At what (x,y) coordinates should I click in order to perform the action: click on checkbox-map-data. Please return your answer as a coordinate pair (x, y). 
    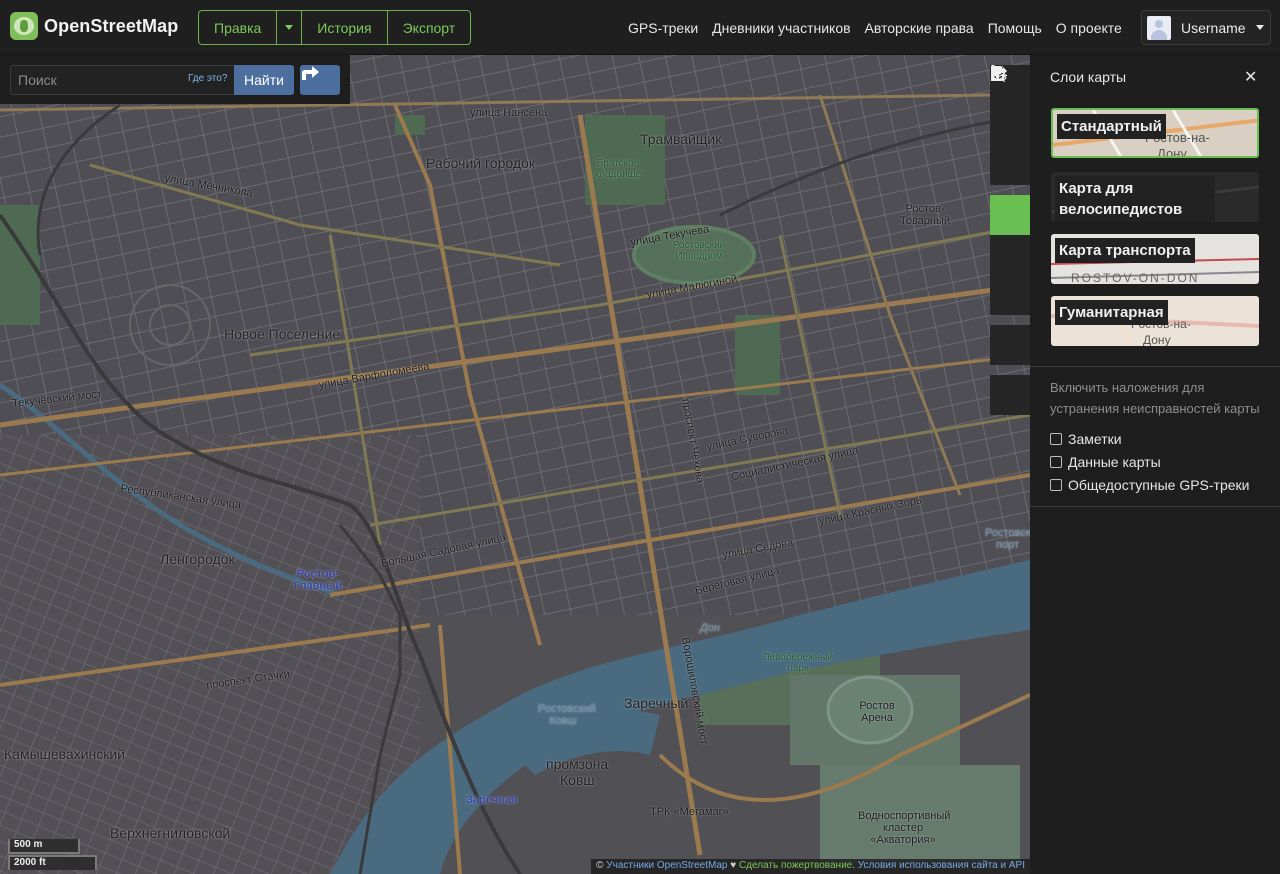
    Looking at the image, I should click on (1056, 462).